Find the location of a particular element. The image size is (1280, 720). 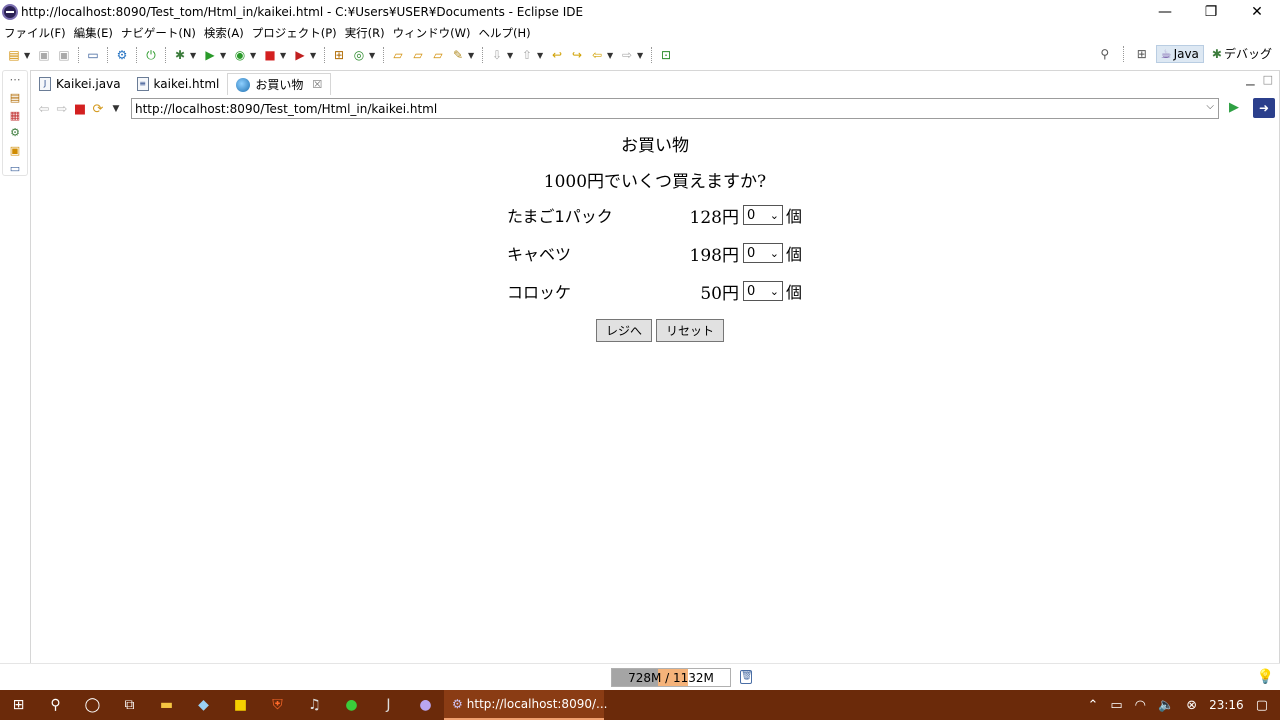

browser-forward-icon: ⇨ is located at coordinates (62, 109).